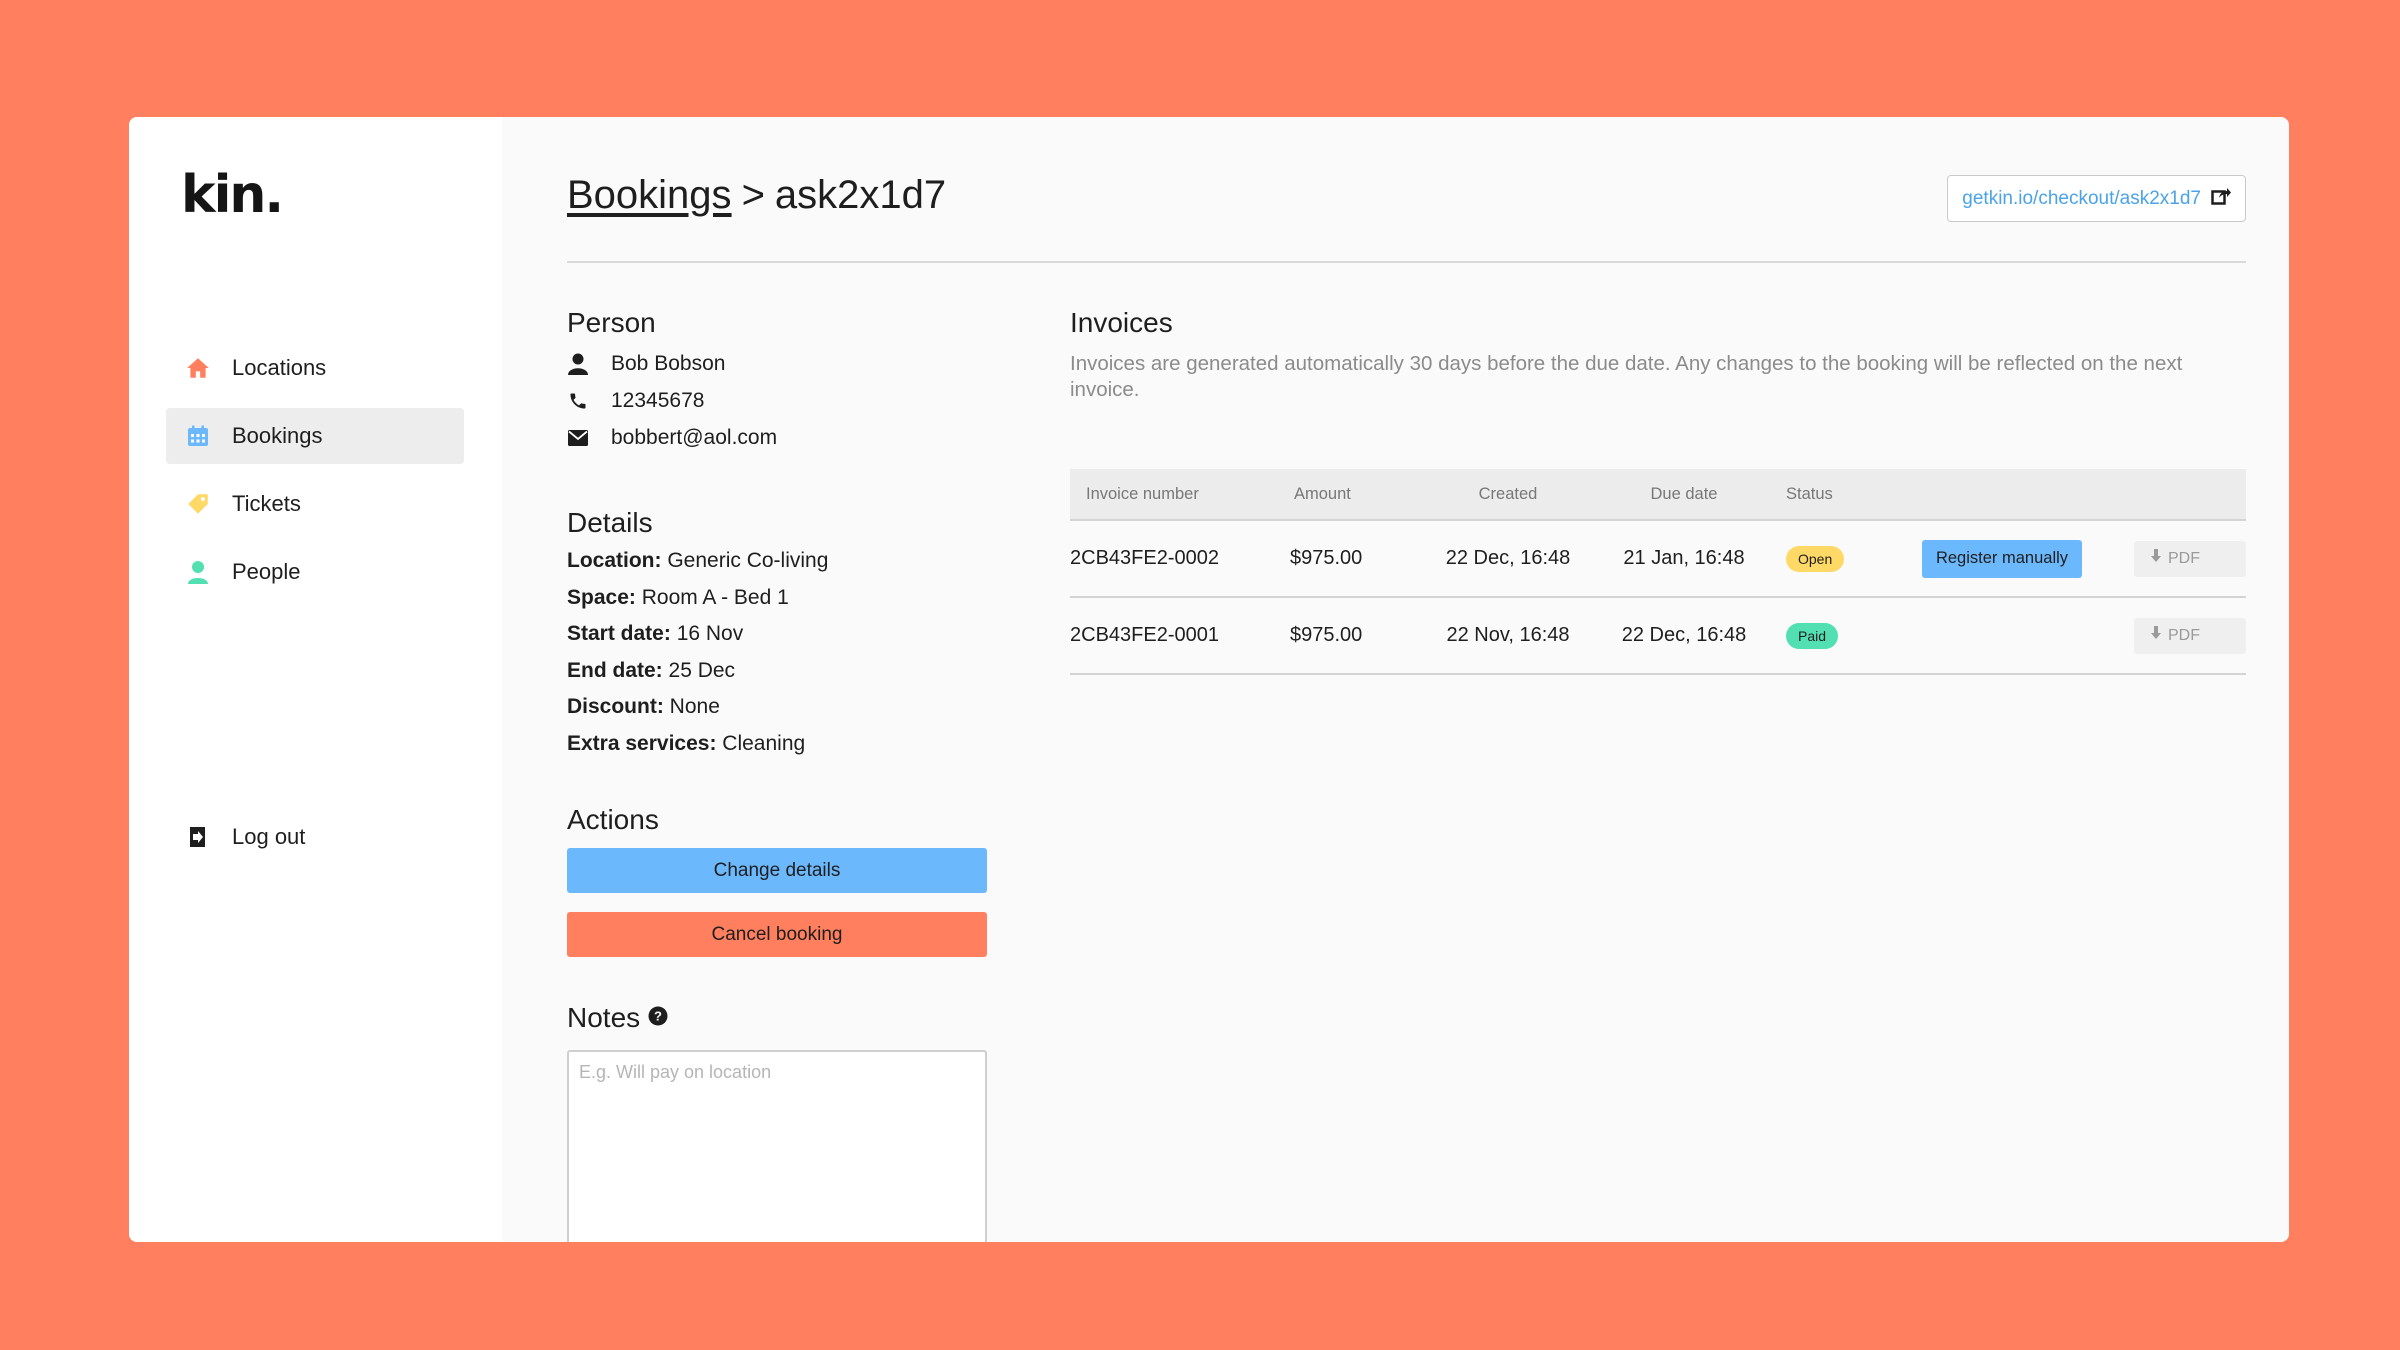  What do you see at coordinates (2002, 558) in the screenshot?
I see `register-manually-button: Register manually` at bounding box center [2002, 558].